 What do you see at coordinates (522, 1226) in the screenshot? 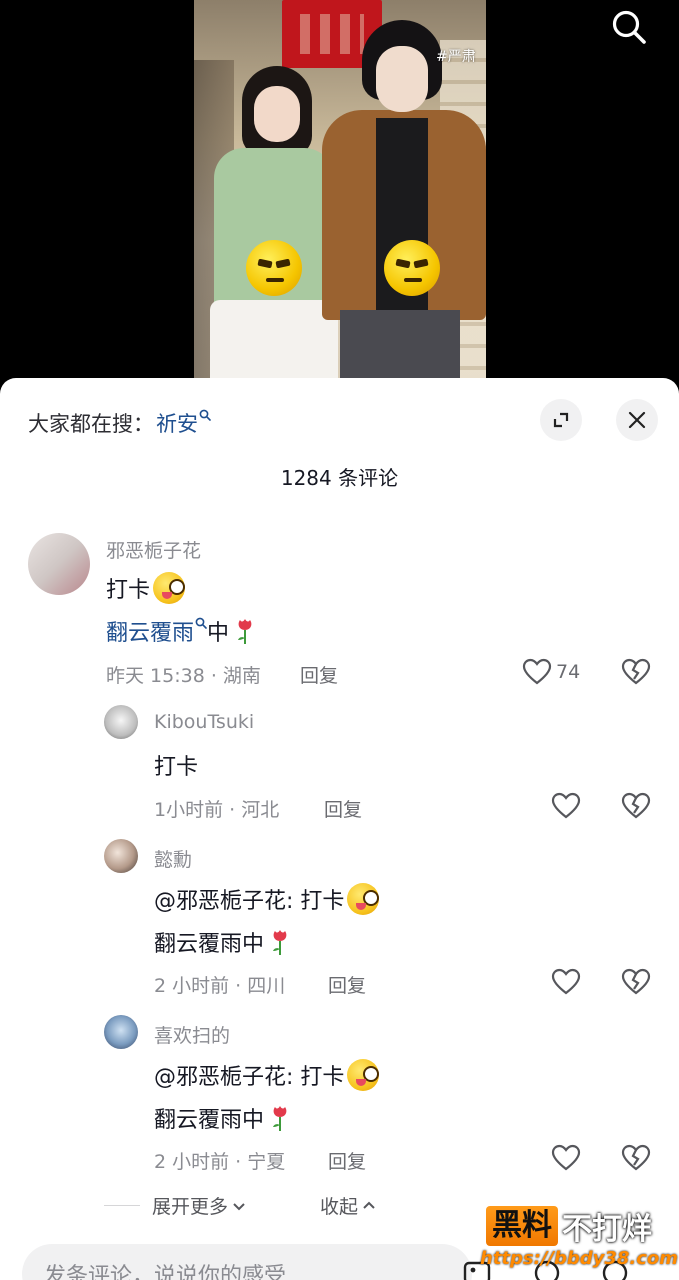
I see `watermark-badge: 黑料` at bounding box center [522, 1226].